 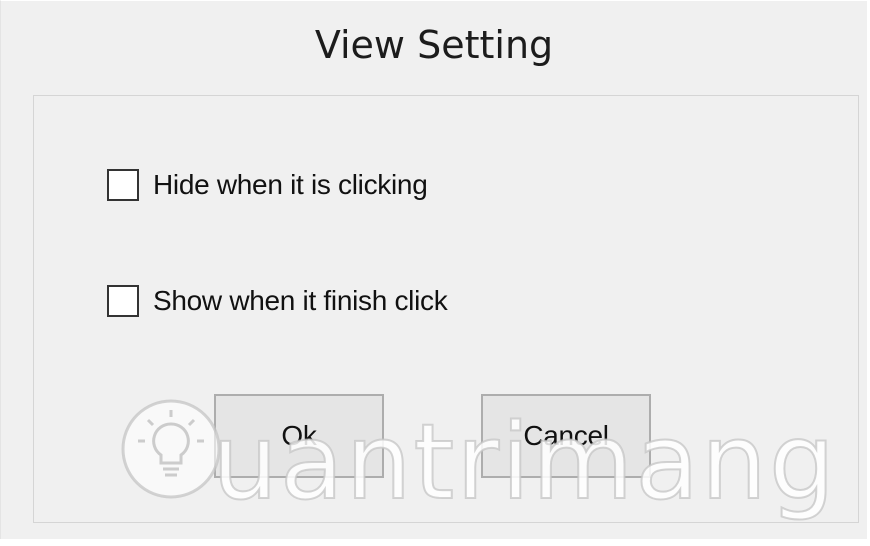 What do you see at coordinates (300, 301) in the screenshot?
I see `show-when-finish-label: Show when it finish click` at bounding box center [300, 301].